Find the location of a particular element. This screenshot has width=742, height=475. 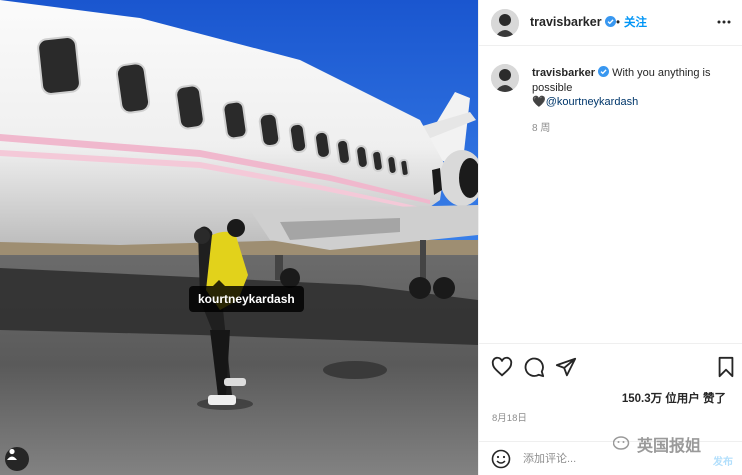

post-header: travisbarker • 关注 is located at coordinates (610, 23).